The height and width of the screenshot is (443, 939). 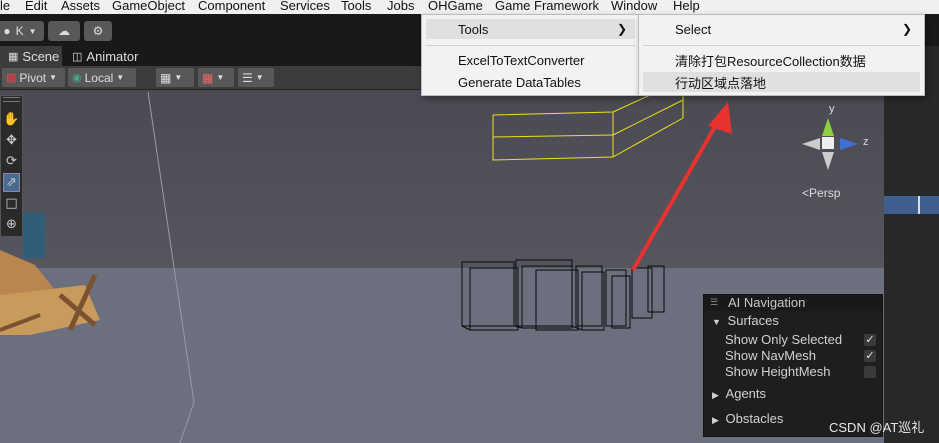 I want to click on tab-animator: ◫ Animator, so click(x=104, y=56).